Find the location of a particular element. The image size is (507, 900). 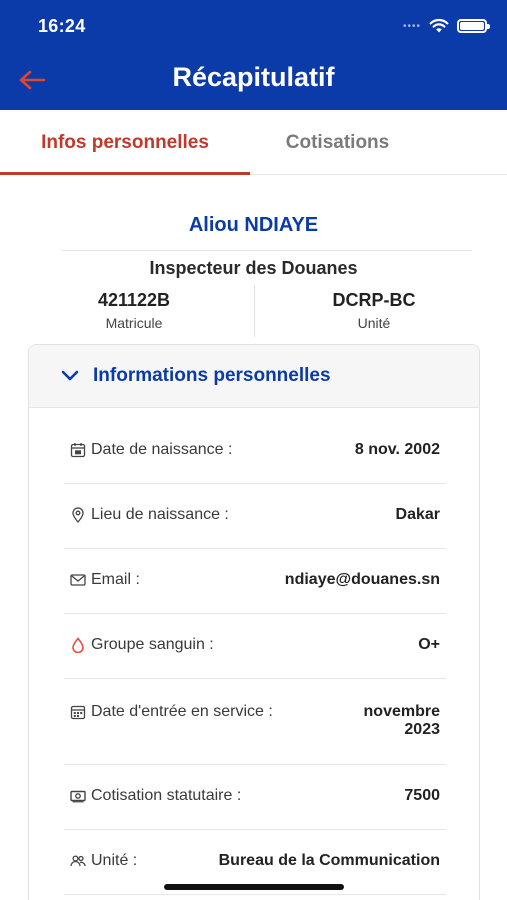

matricule-label: Matricule is located at coordinates (134, 323).